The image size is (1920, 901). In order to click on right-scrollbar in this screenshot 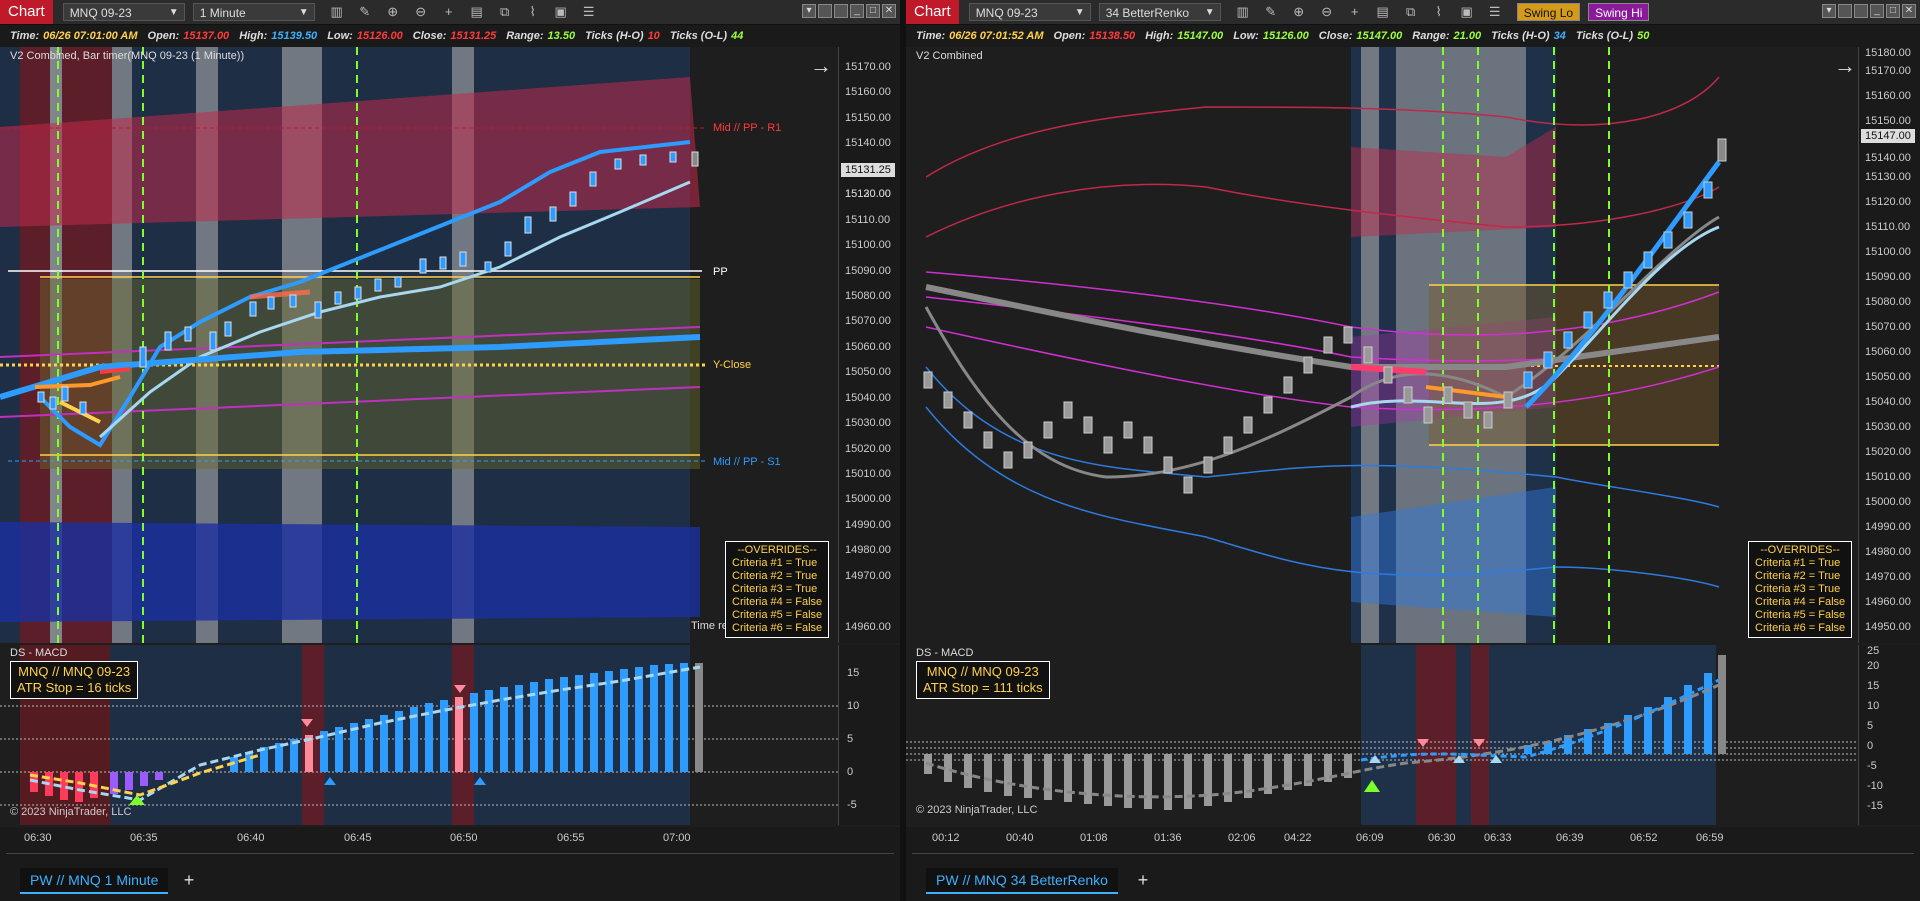, I will do `click(1413, 858)`.